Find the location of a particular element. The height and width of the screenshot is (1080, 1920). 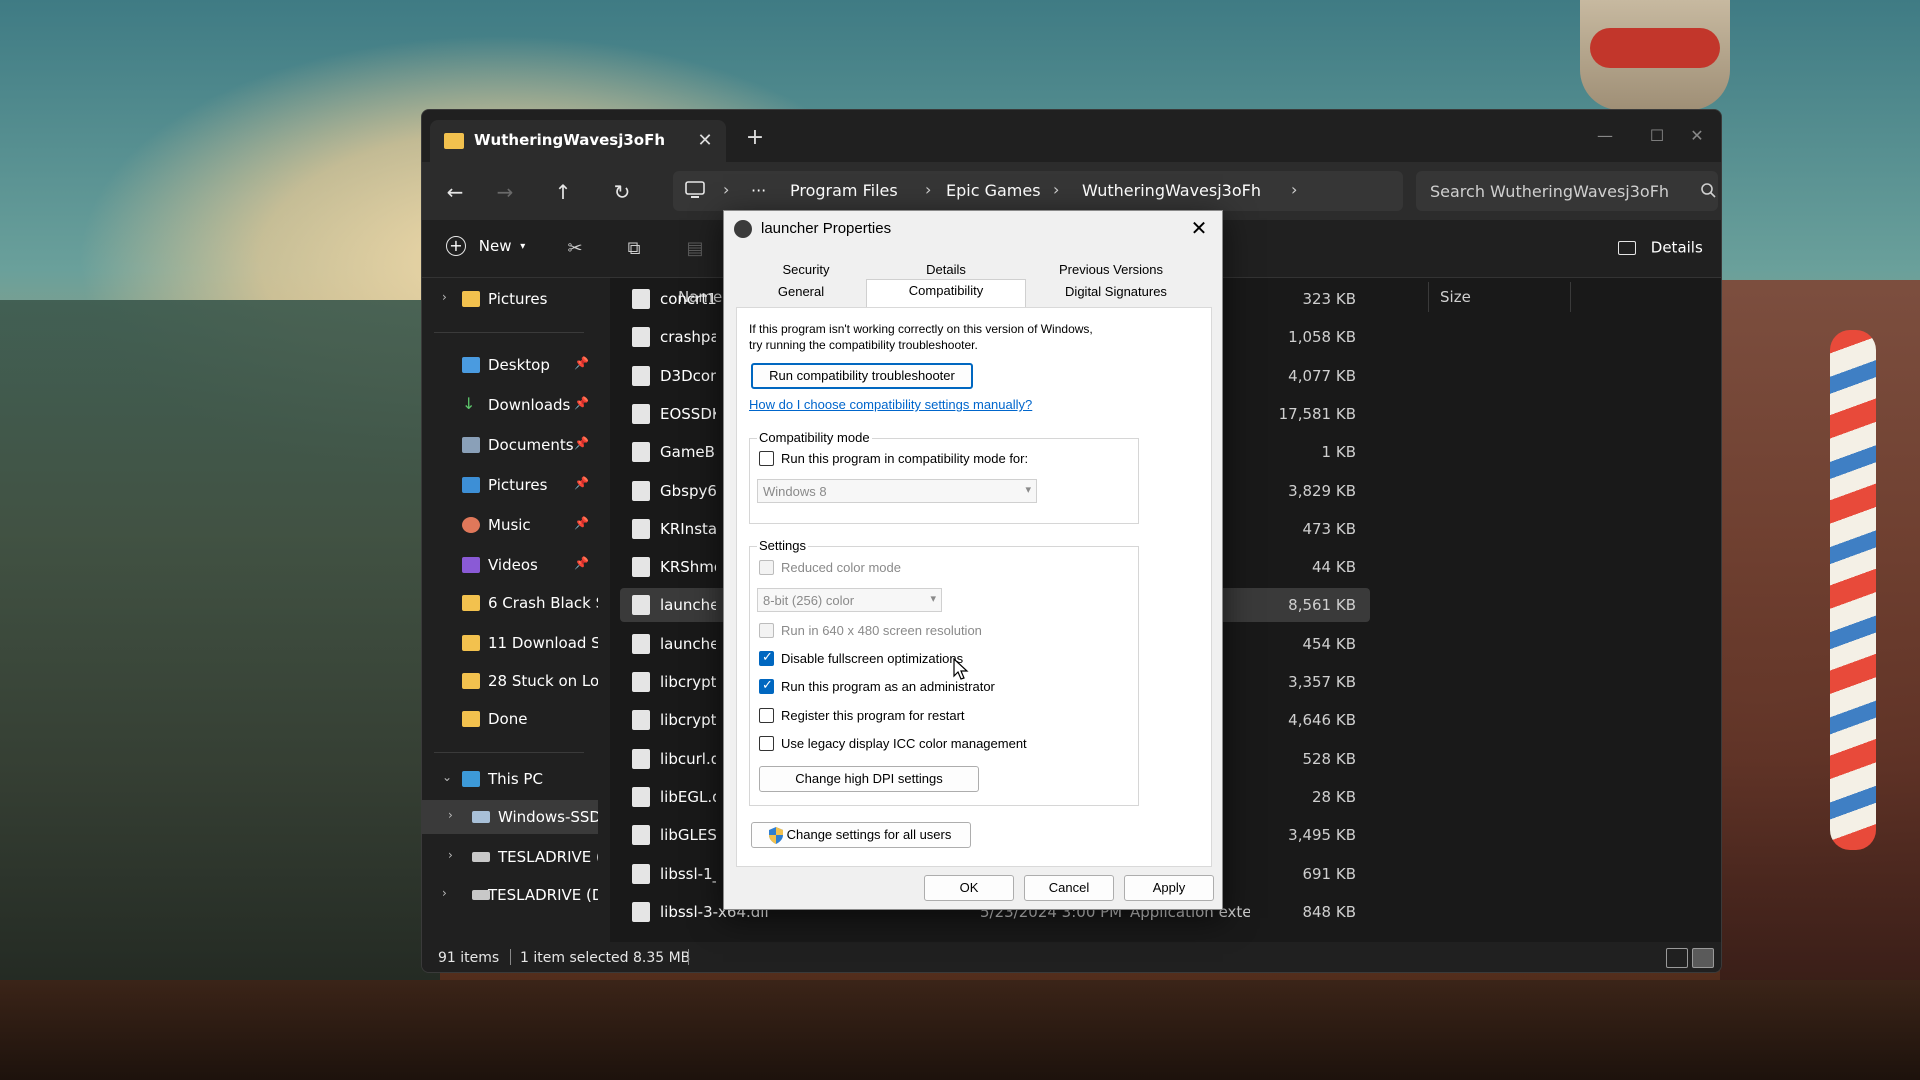

status-separator is located at coordinates (688, 957).